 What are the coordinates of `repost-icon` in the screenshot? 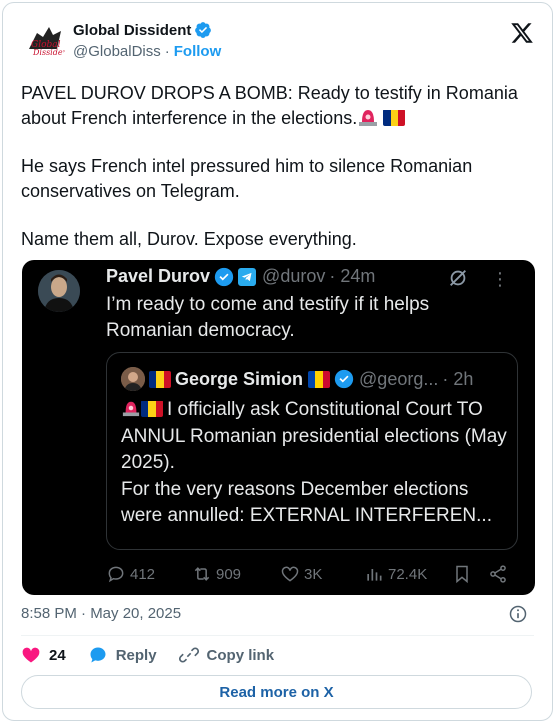 It's located at (202, 574).